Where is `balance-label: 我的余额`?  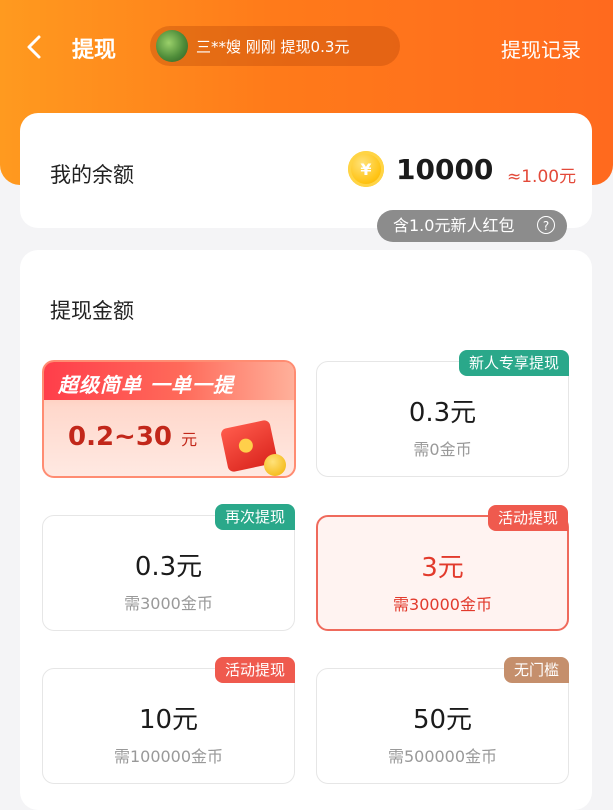 balance-label: 我的余额 is located at coordinates (92, 175).